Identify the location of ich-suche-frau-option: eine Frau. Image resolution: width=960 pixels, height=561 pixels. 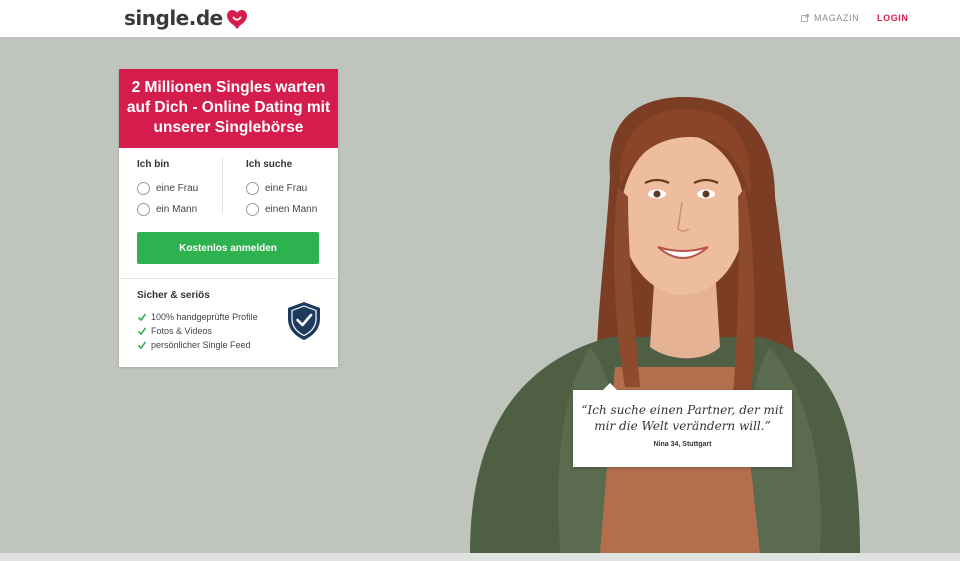
(281, 188).